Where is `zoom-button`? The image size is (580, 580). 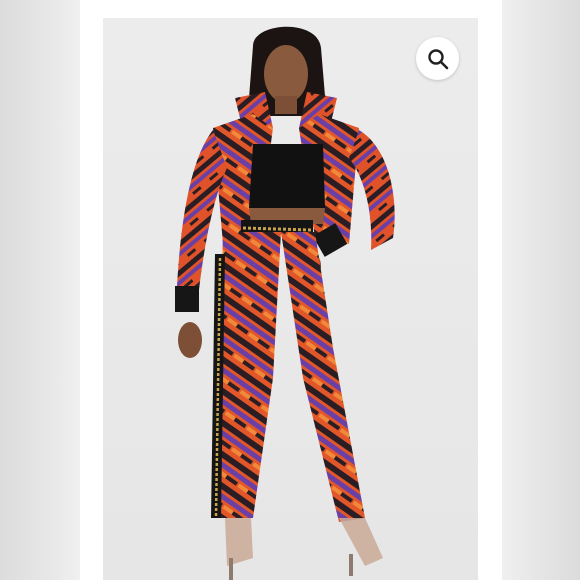 zoom-button is located at coordinates (437, 58).